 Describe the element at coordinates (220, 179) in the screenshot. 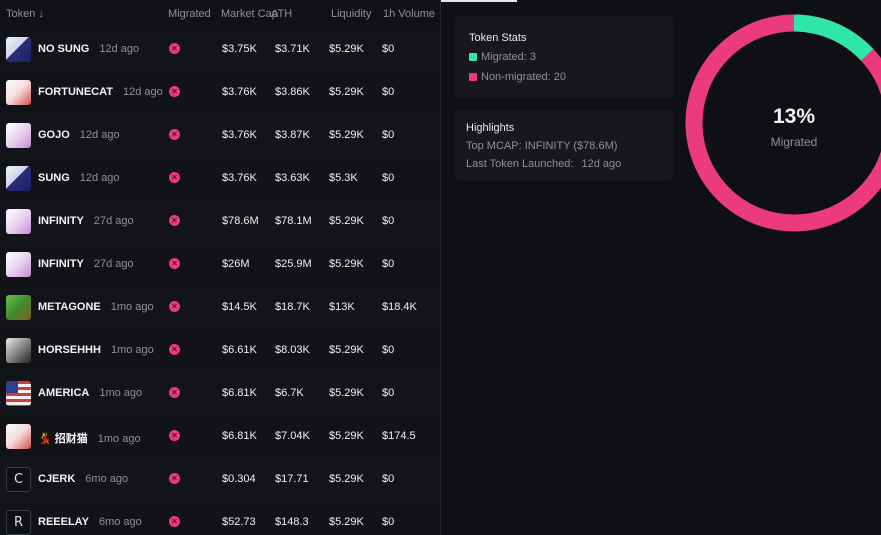

I see `table-row: SUNG 12d ago ✕ $3.76K $3.63K $5.3K $0` at that location.